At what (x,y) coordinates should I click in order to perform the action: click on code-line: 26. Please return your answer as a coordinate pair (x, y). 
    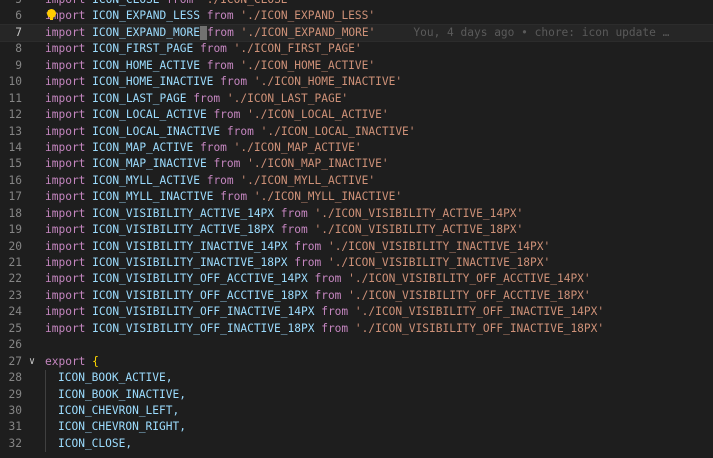
    Looking at the image, I should click on (356, 345).